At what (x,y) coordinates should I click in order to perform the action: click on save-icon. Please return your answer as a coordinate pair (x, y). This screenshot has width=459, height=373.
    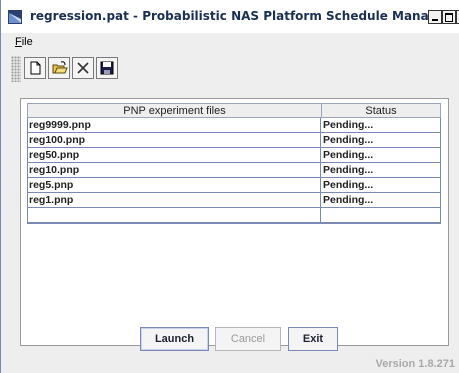
    Looking at the image, I should click on (107, 68).